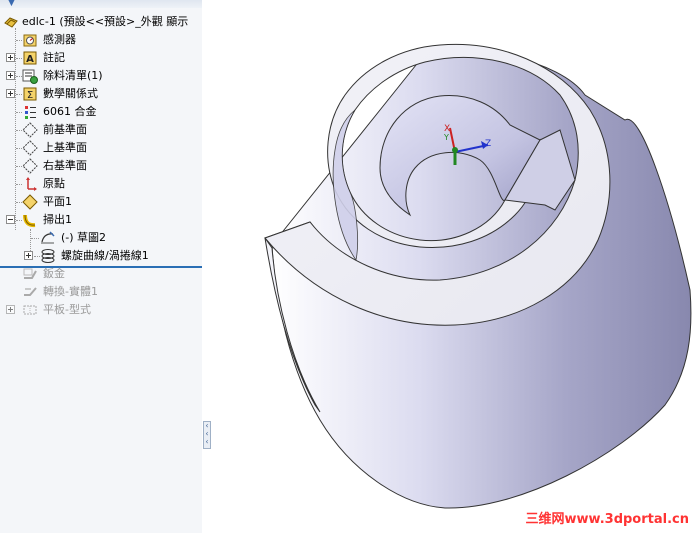 The image size is (695, 537). I want to click on sweep-icon, so click(29, 221).